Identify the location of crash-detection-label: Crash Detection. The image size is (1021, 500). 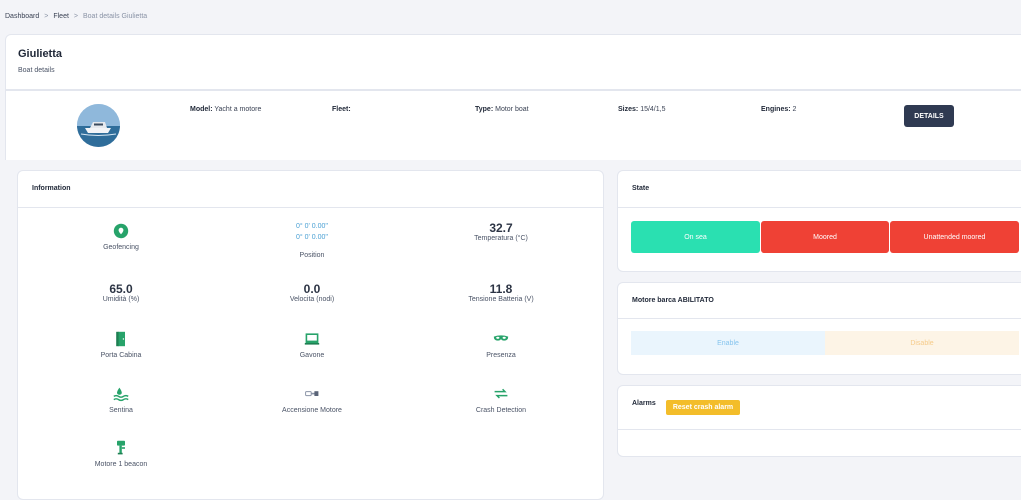
(501, 410).